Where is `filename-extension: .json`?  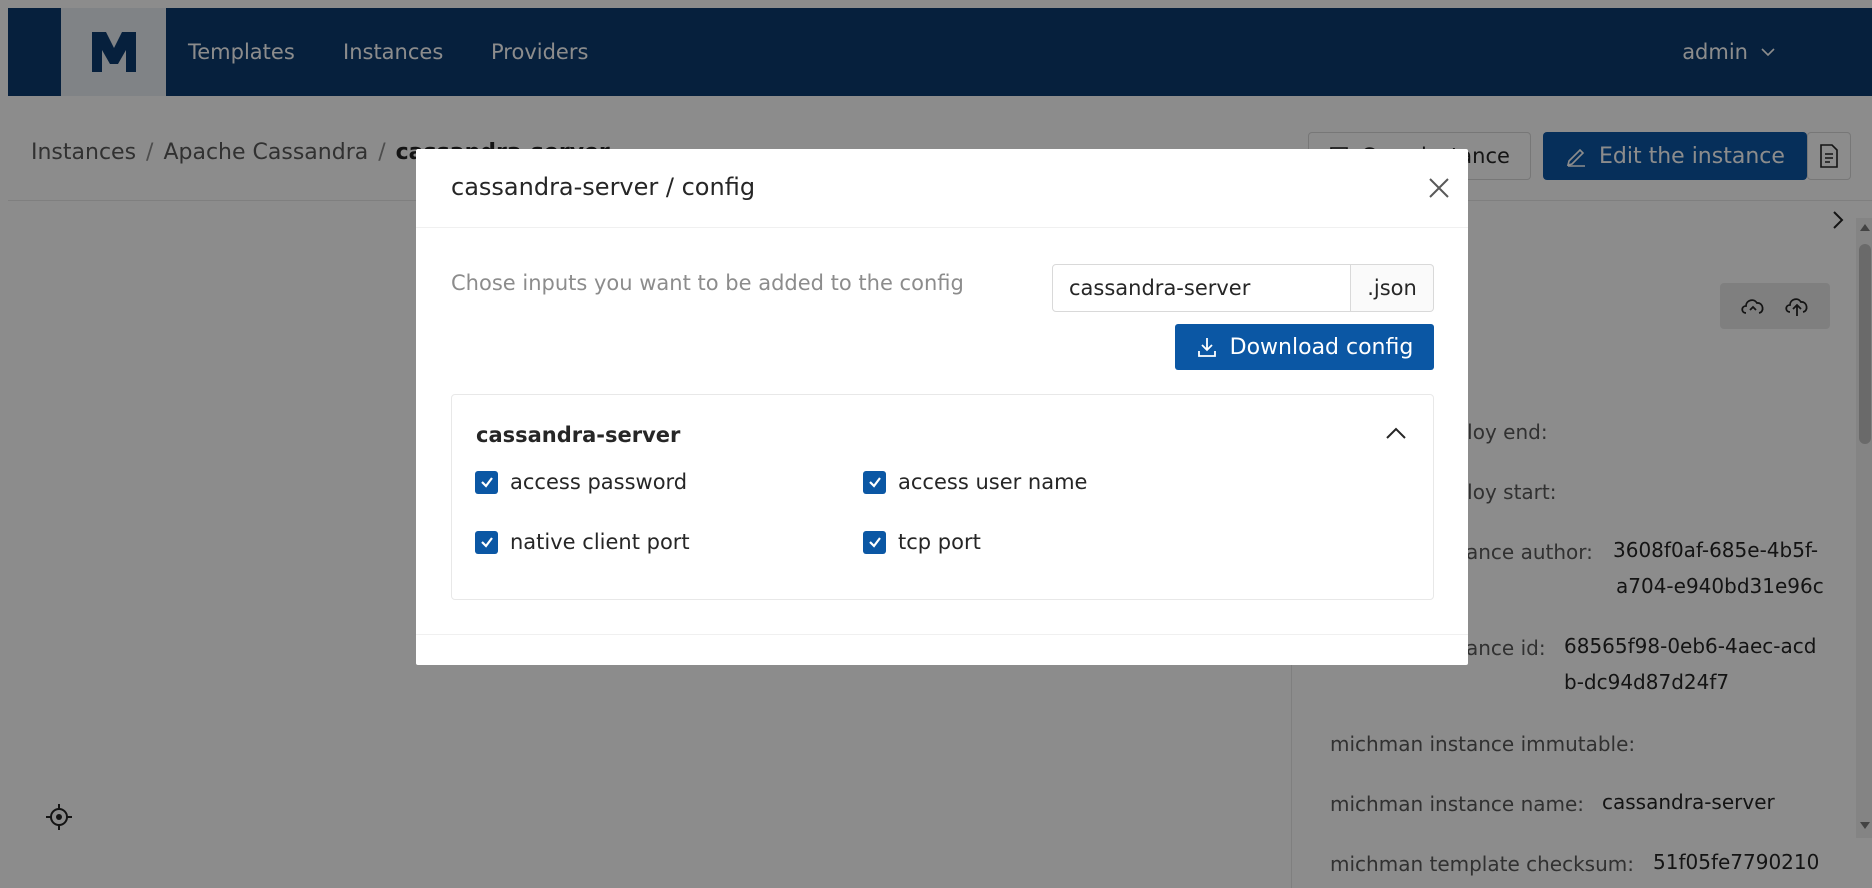 filename-extension: .json is located at coordinates (1392, 288).